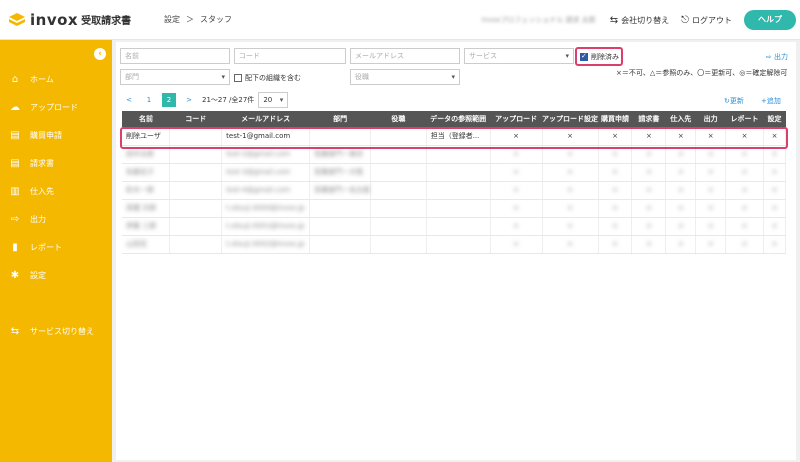 Image resolution: width=800 pixels, height=462 pixels. I want to click on output-button: ⇨ 出力, so click(777, 57).